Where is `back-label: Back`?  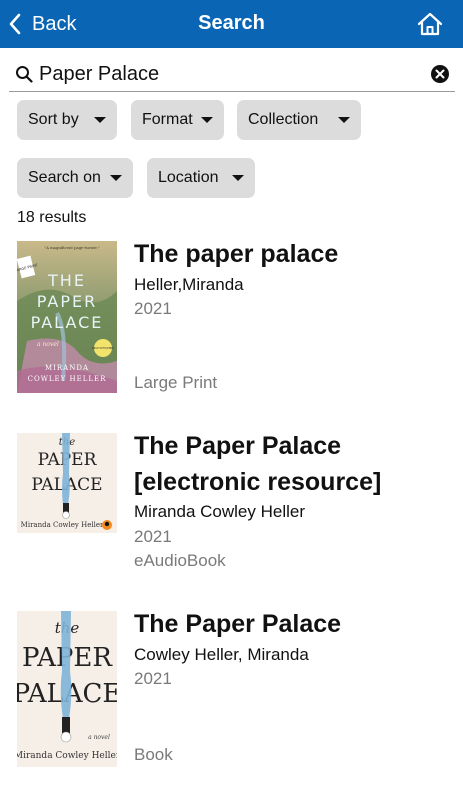
back-label: Back is located at coordinates (54, 23).